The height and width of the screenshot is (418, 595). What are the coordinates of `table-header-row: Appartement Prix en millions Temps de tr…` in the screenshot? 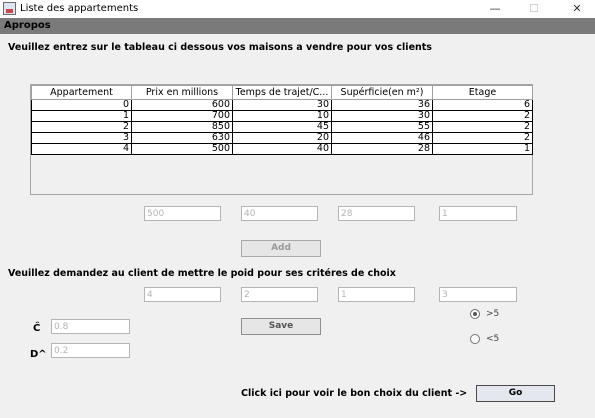 It's located at (282, 92).